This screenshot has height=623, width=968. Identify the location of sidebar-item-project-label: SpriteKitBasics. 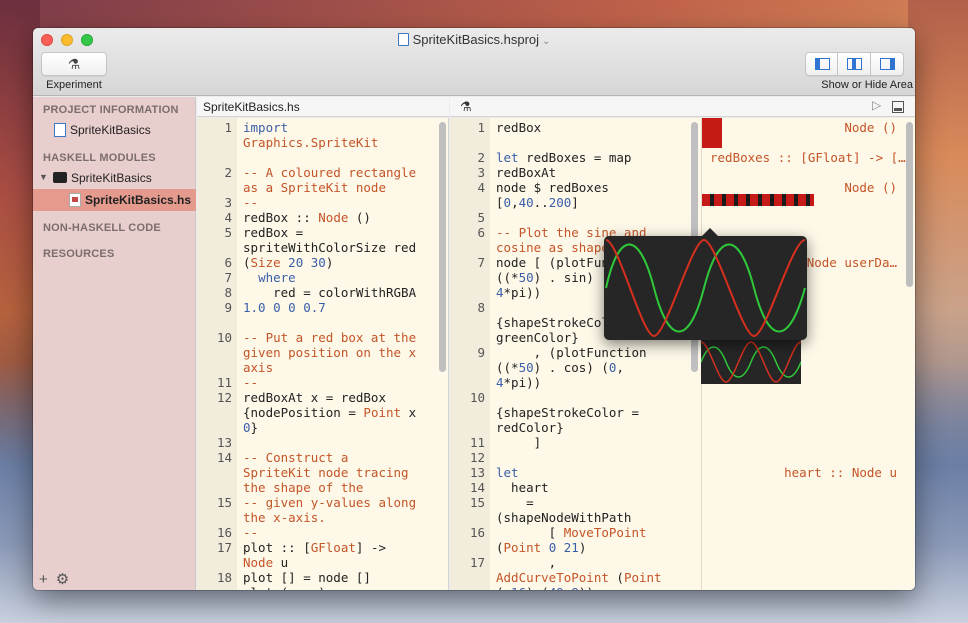
(110, 130).